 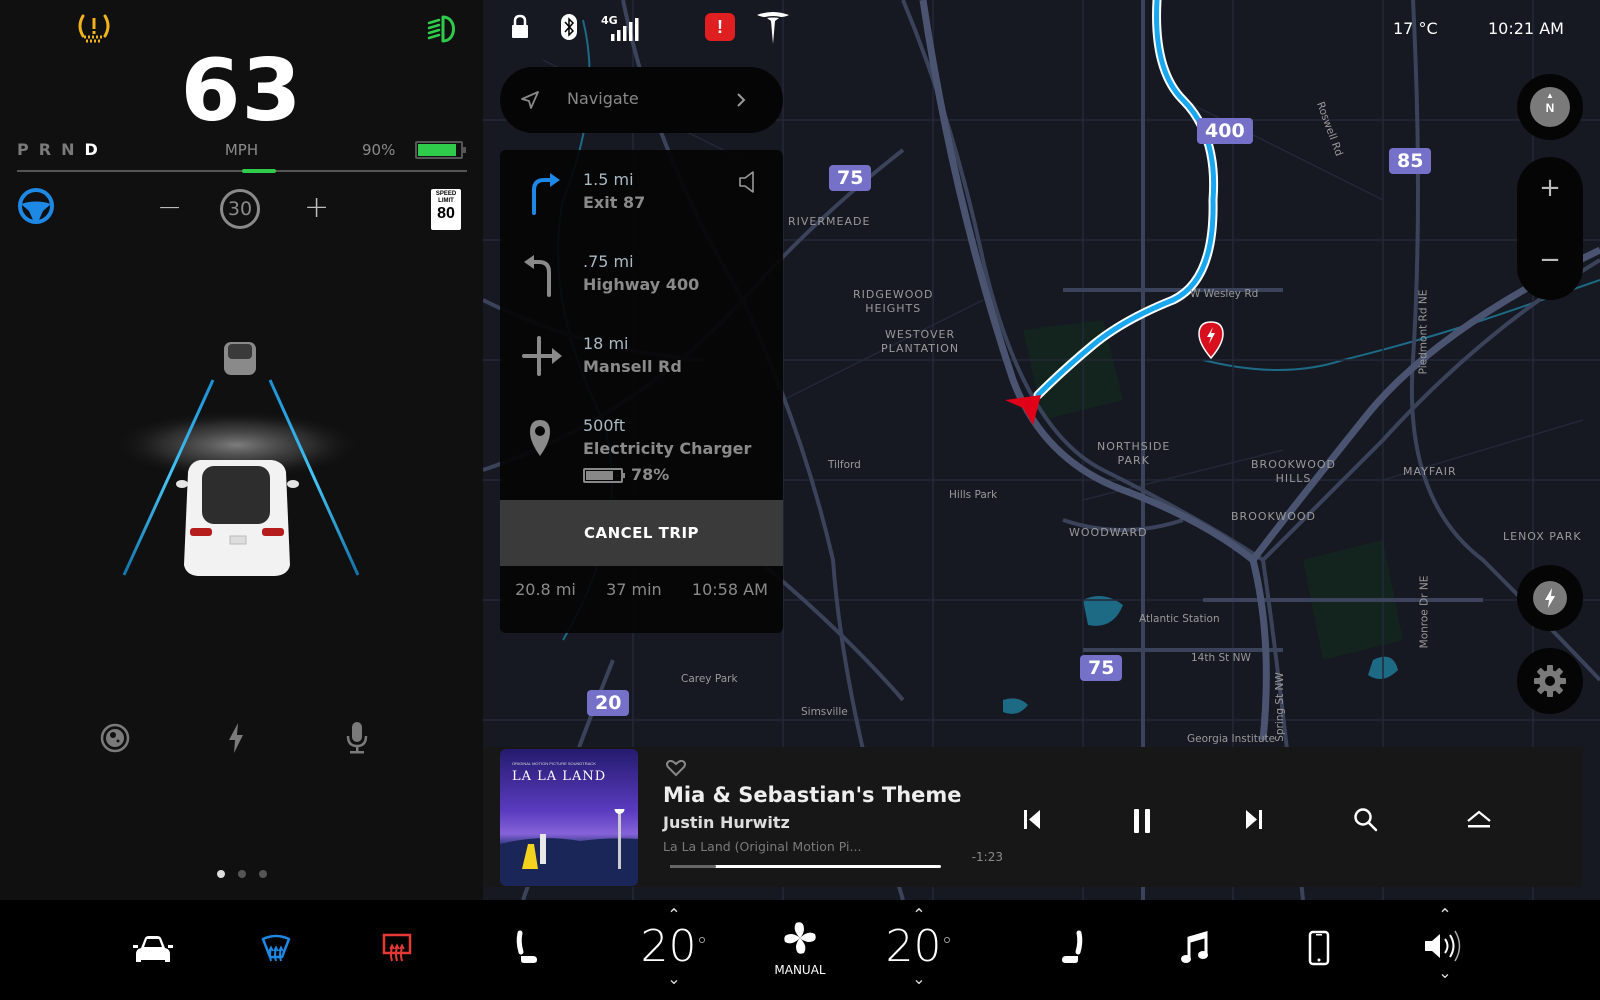 I want to click on battery-icon, so click(x=440, y=150).